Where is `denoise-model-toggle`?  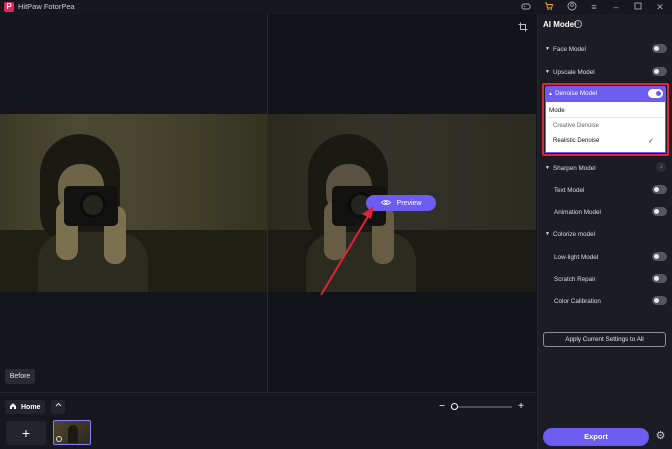
denoise-model-toggle is located at coordinates (655, 93).